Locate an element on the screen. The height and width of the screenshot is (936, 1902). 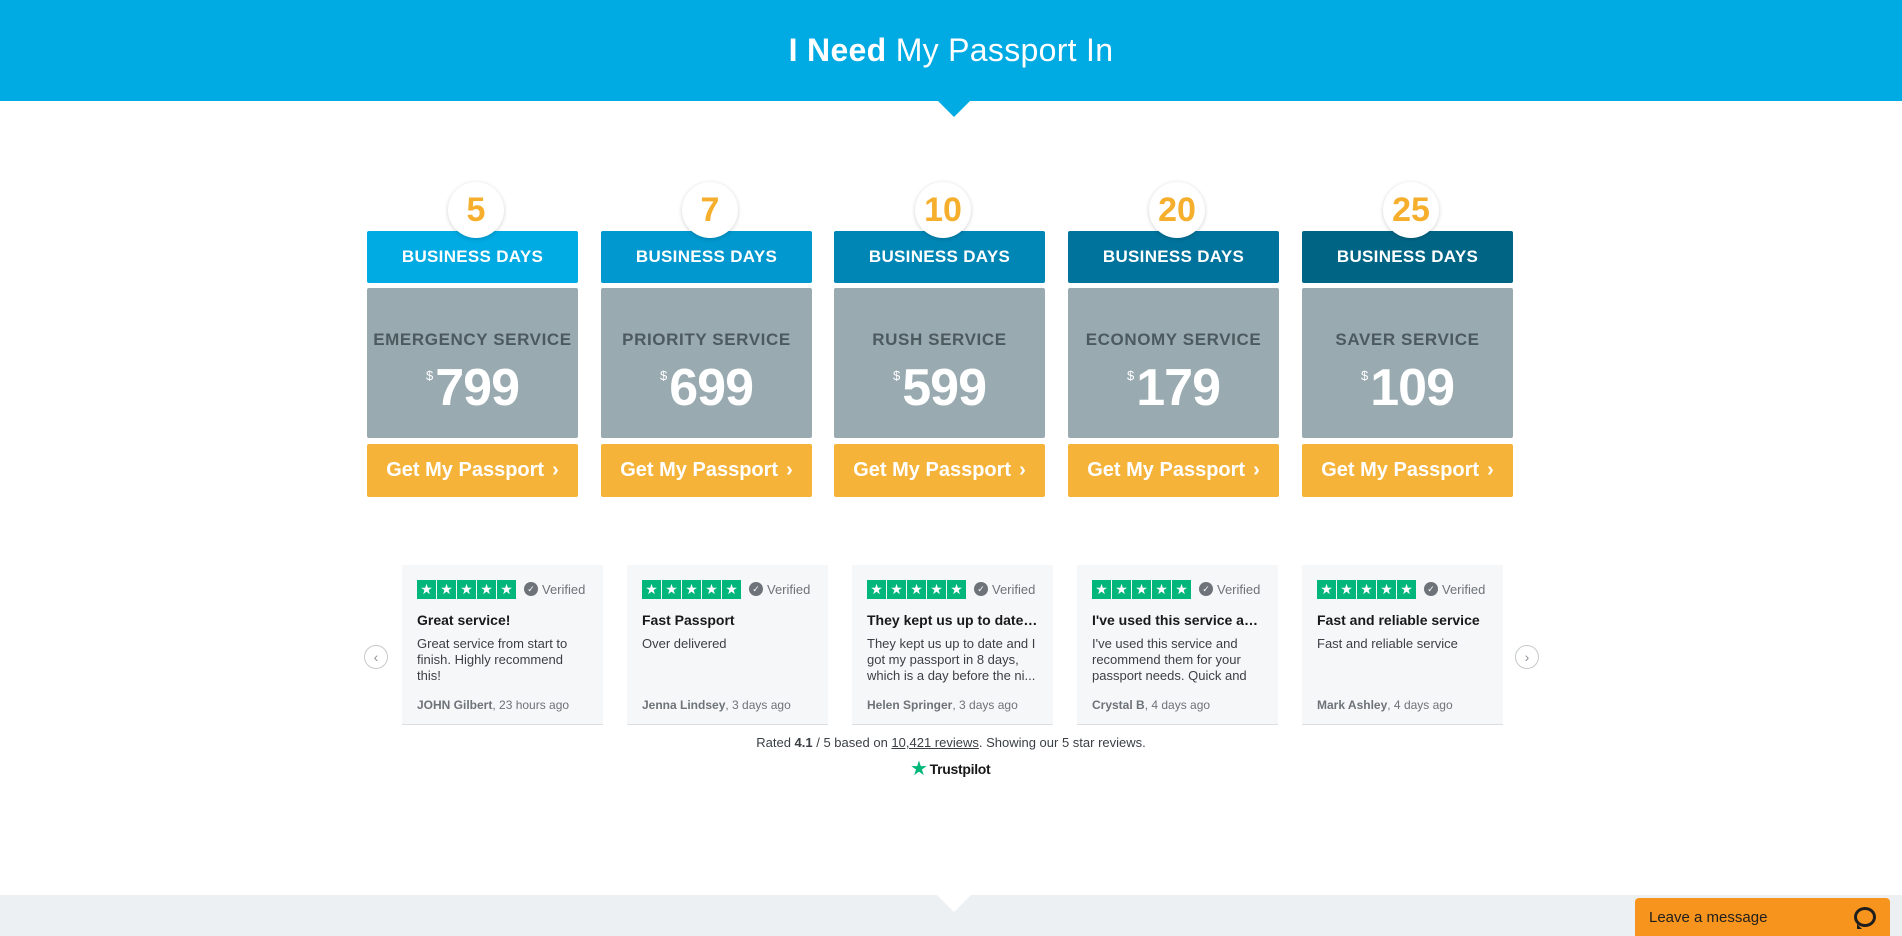
header-banner: I Need My Passport In is located at coordinates (951, 50).